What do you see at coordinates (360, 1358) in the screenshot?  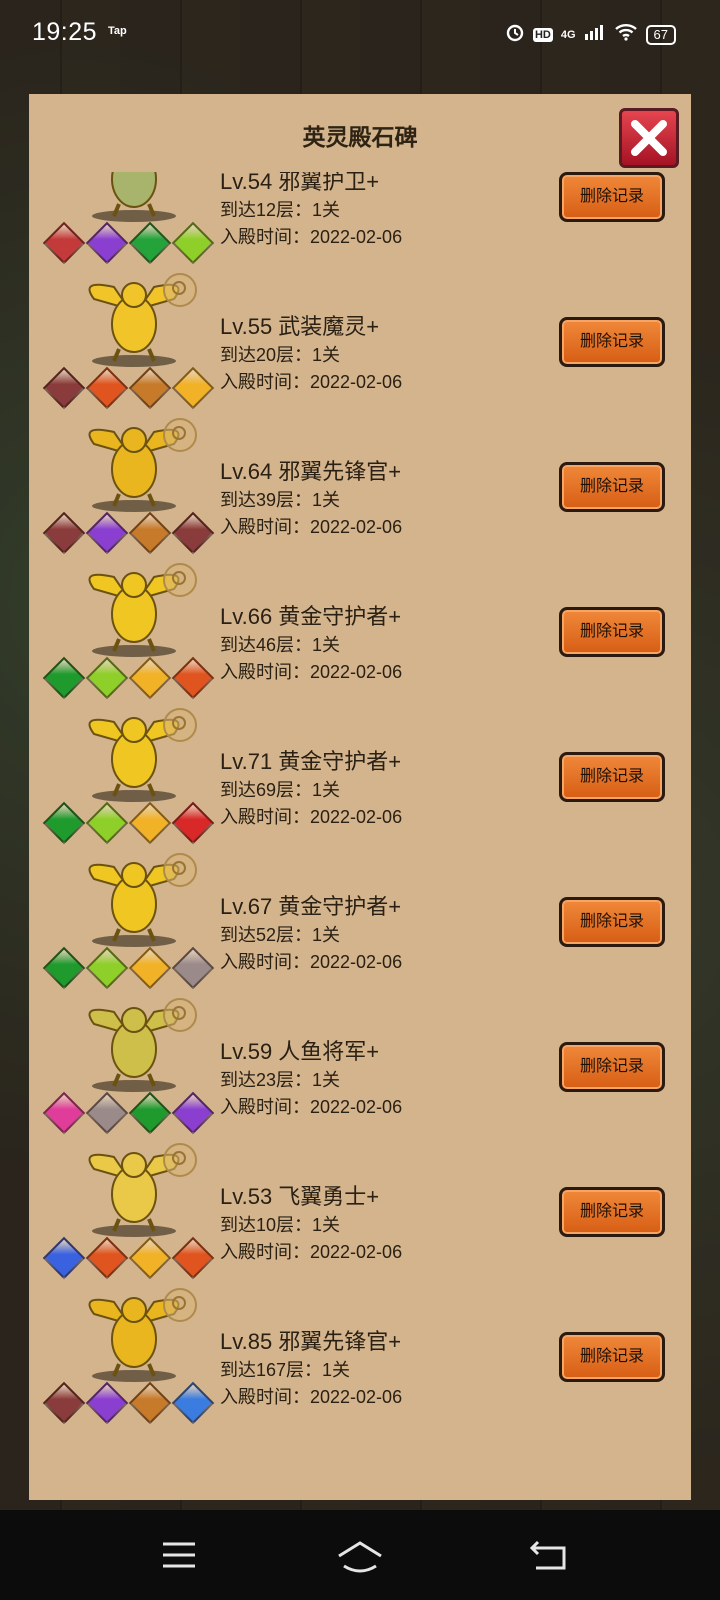 I see `record-row: Lv.85 邪翼先锋官+ 到达167层：1关入殿时间：2022-02-06 删除记录` at bounding box center [360, 1358].